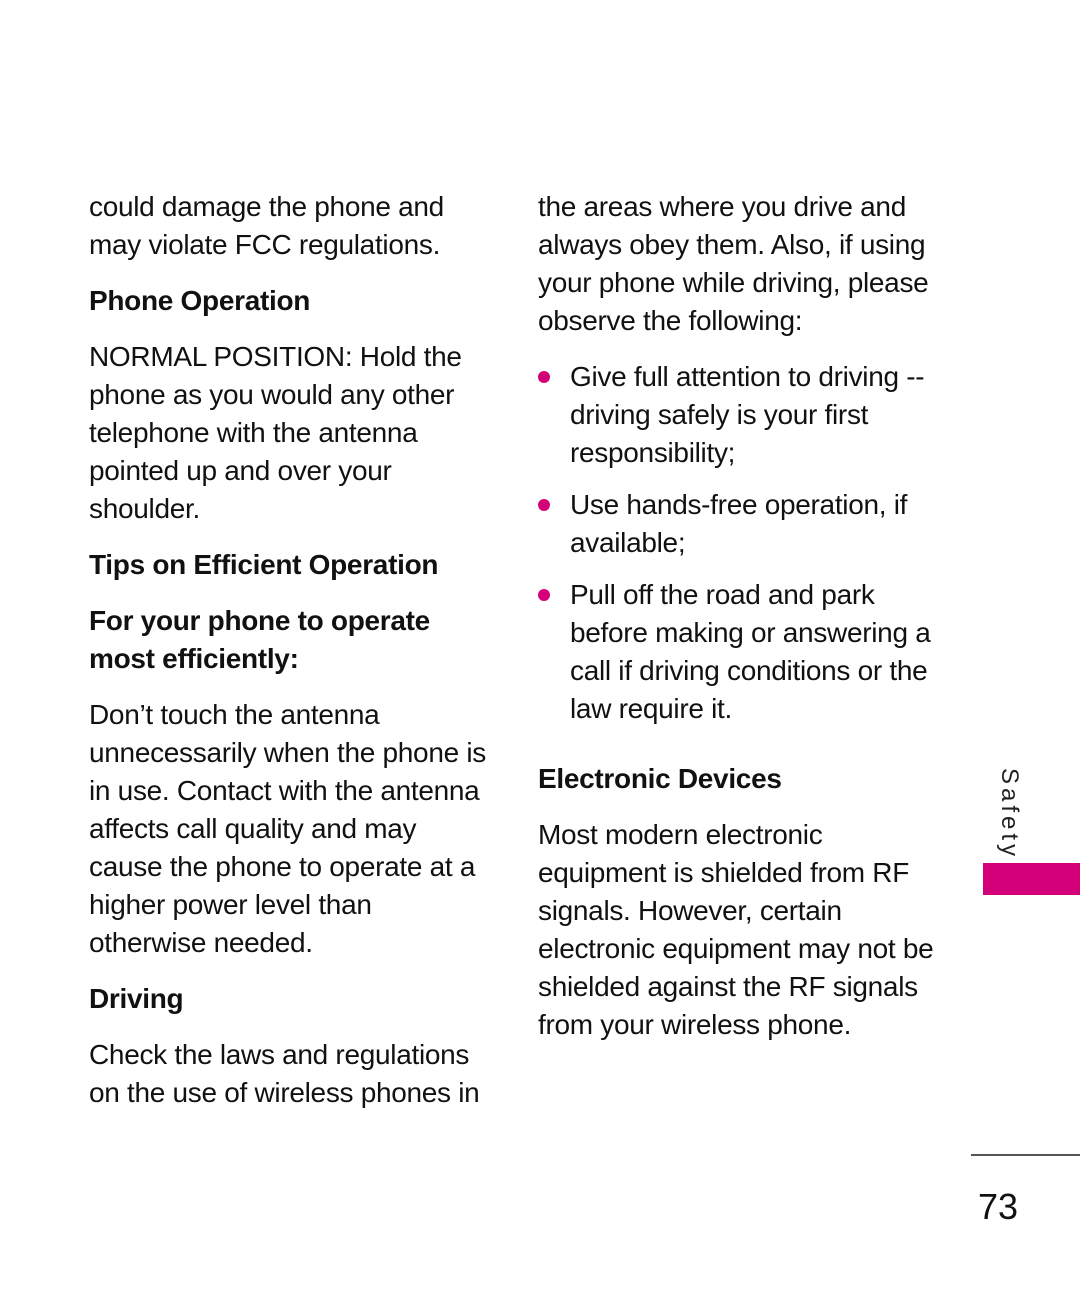 The height and width of the screenshot is (1295, 1080). What do you see at coordinates (738, 524) in the screenshot?
I see `list-item: Use hands-free operation, if available;` at bounding box center [738, 524].